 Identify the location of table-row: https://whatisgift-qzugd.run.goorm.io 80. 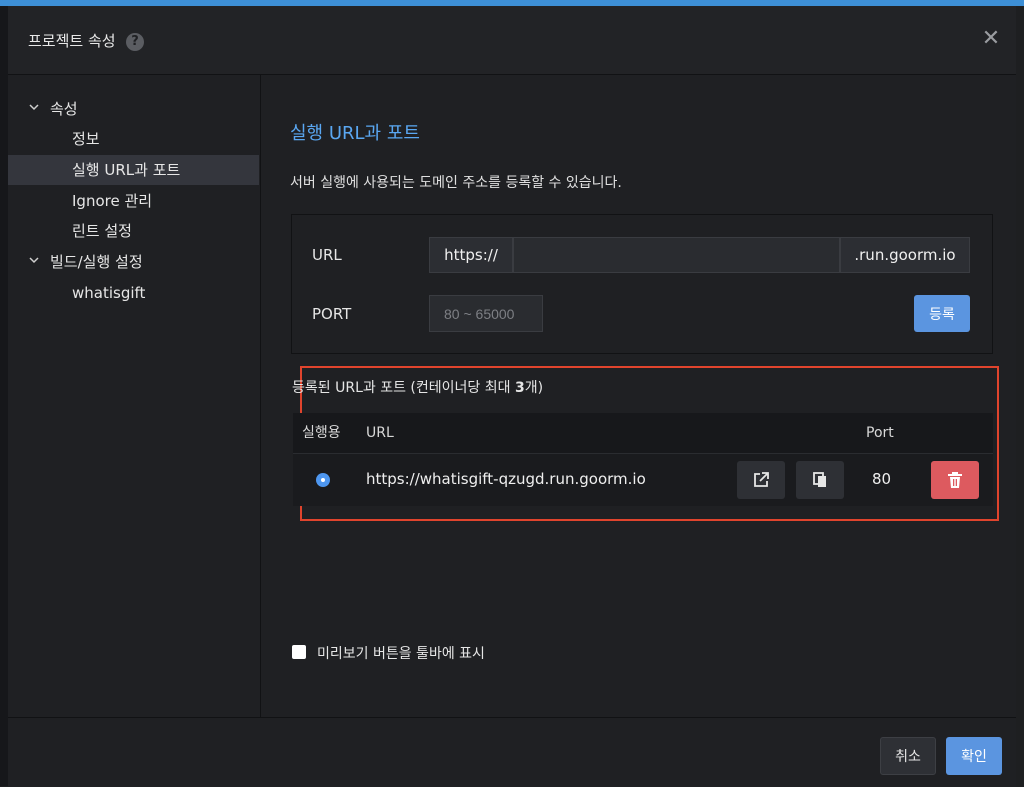
(643, 479).